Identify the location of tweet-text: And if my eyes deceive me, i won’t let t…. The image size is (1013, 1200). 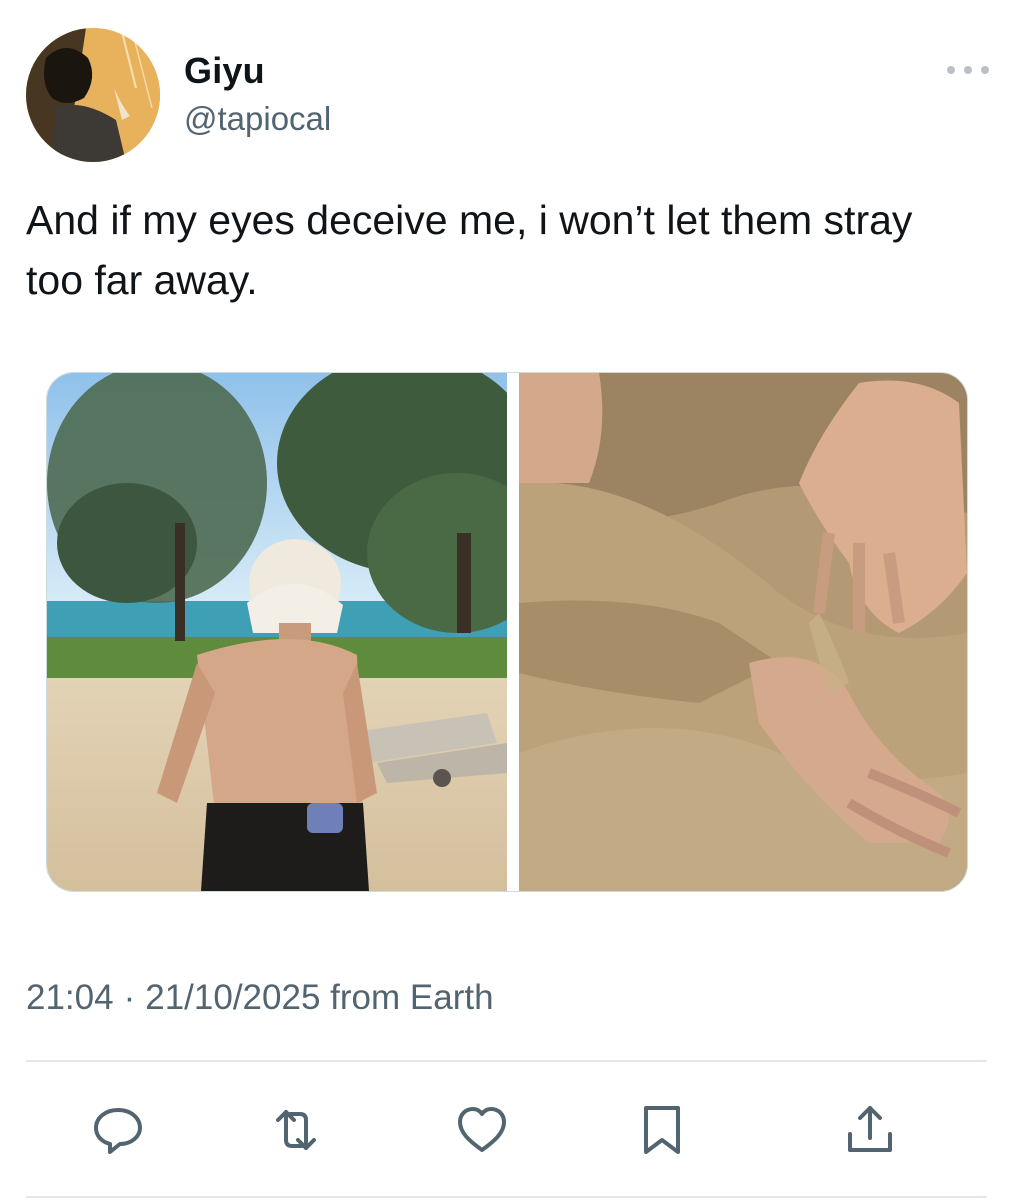
(469, 250).